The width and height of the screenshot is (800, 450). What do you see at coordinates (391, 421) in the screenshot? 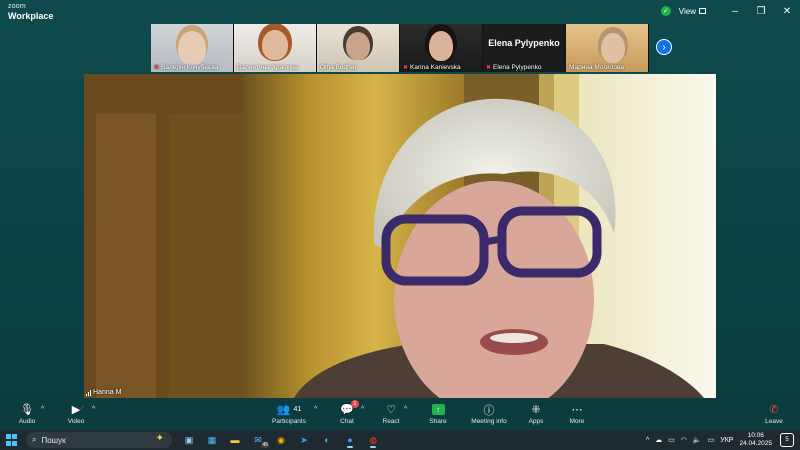
I see `react-label: React` at bounding box center [391, 421].